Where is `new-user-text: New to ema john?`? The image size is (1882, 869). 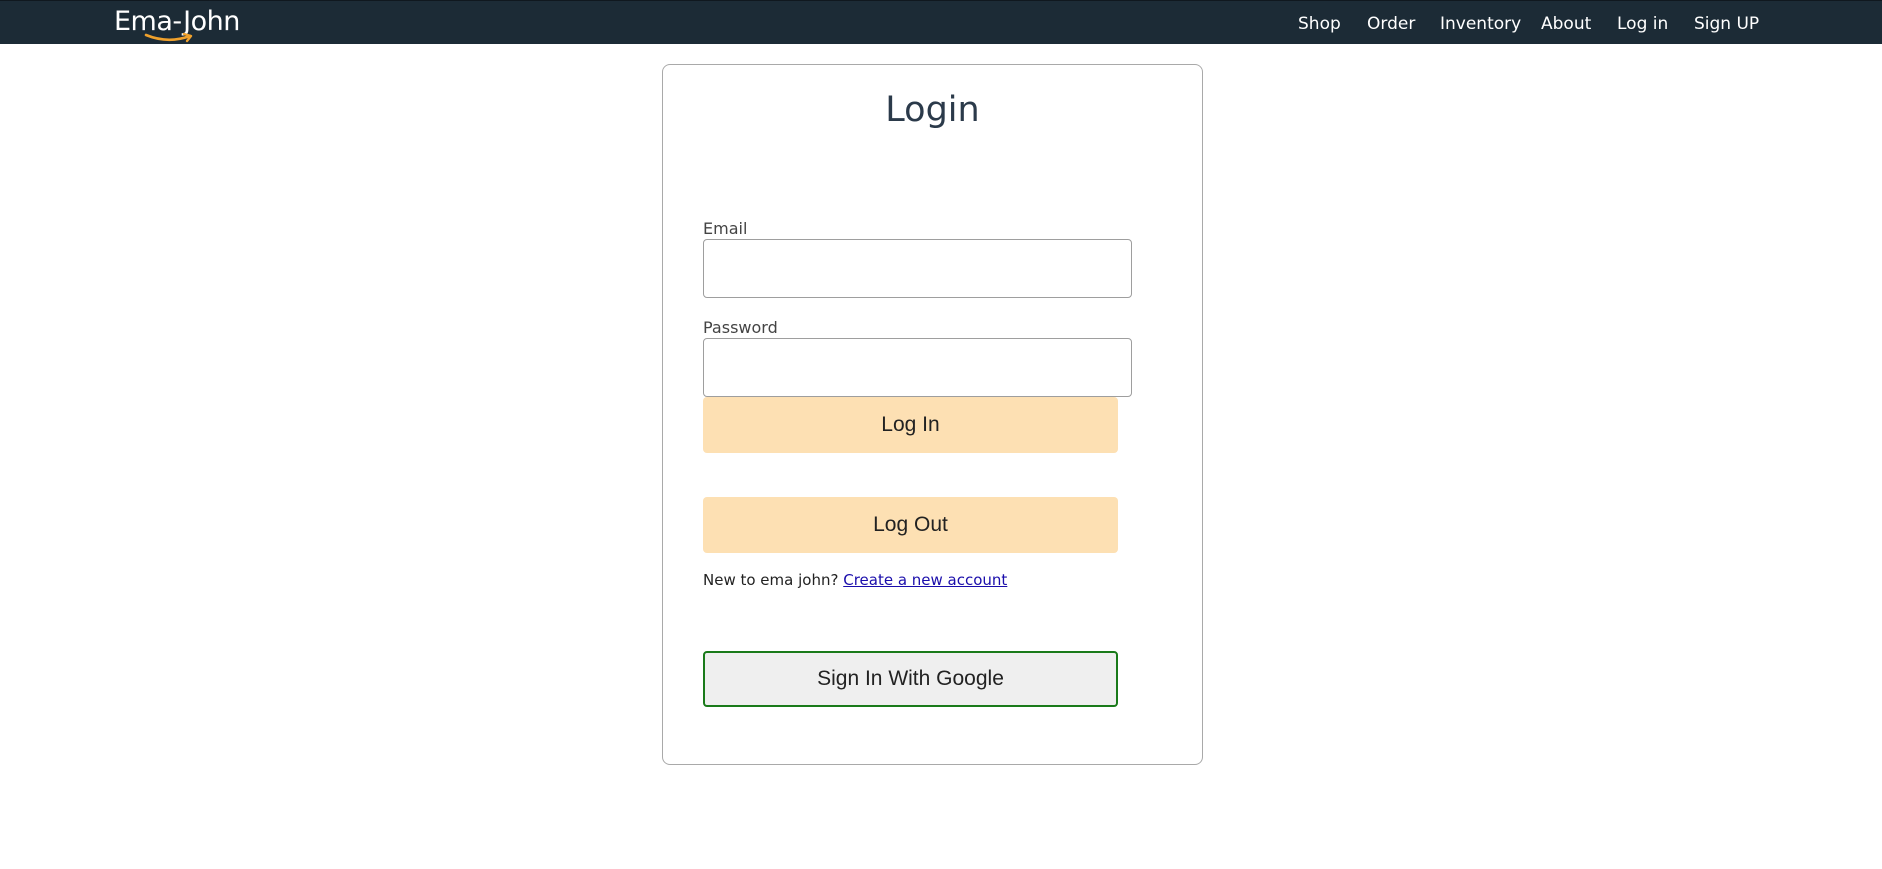
new-user-text: New to ema john? is located at coordinates (771, 580).